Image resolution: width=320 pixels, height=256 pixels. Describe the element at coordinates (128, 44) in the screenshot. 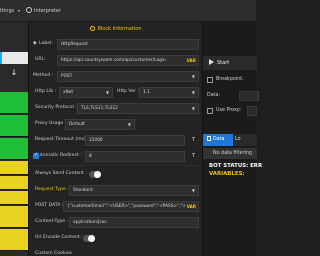

I see `label-input: HttpRequest` at that location.